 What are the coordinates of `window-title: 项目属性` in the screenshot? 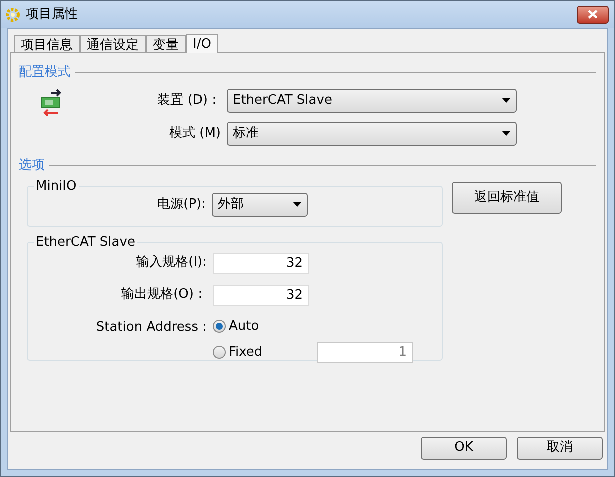 It's located at (52, 15).